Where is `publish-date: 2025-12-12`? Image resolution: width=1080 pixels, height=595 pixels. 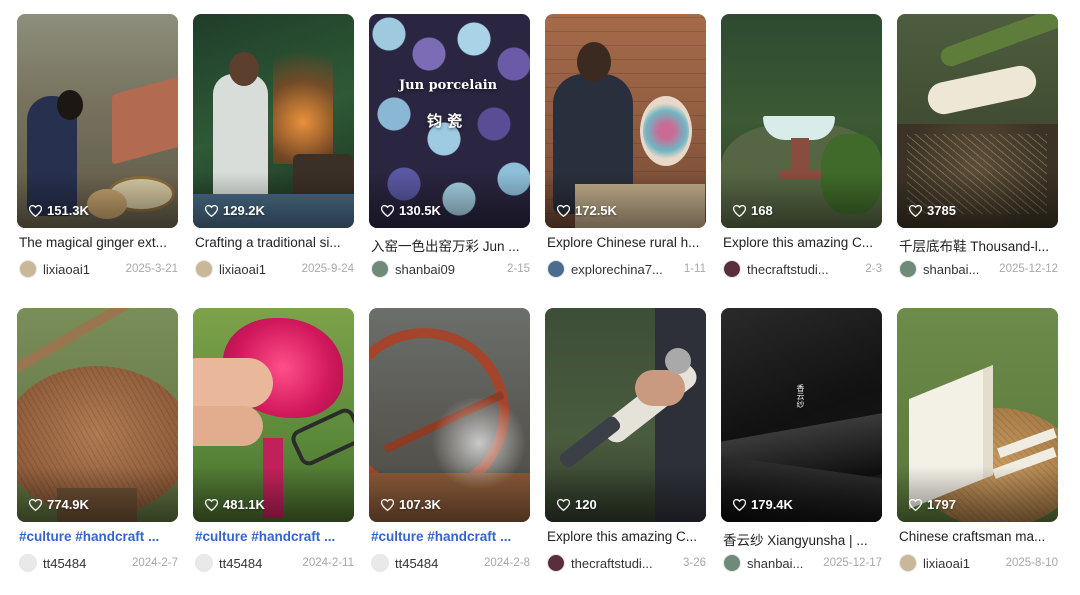 publish-date: 2025-12-12 is located at coordinates (1028, 269).